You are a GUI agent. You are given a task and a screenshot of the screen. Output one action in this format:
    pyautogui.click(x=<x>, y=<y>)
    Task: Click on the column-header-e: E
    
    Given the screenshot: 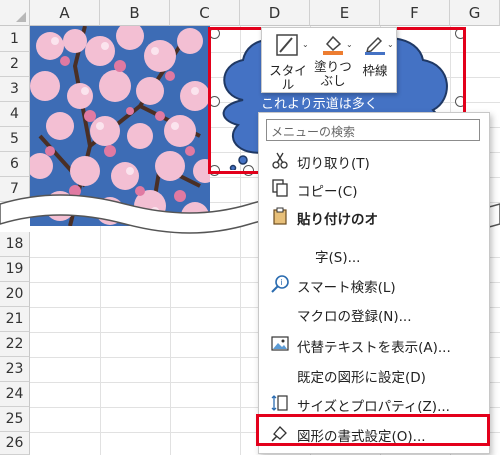 What is the action you would take?
    pyautogui.click(x=345, y=13)
    